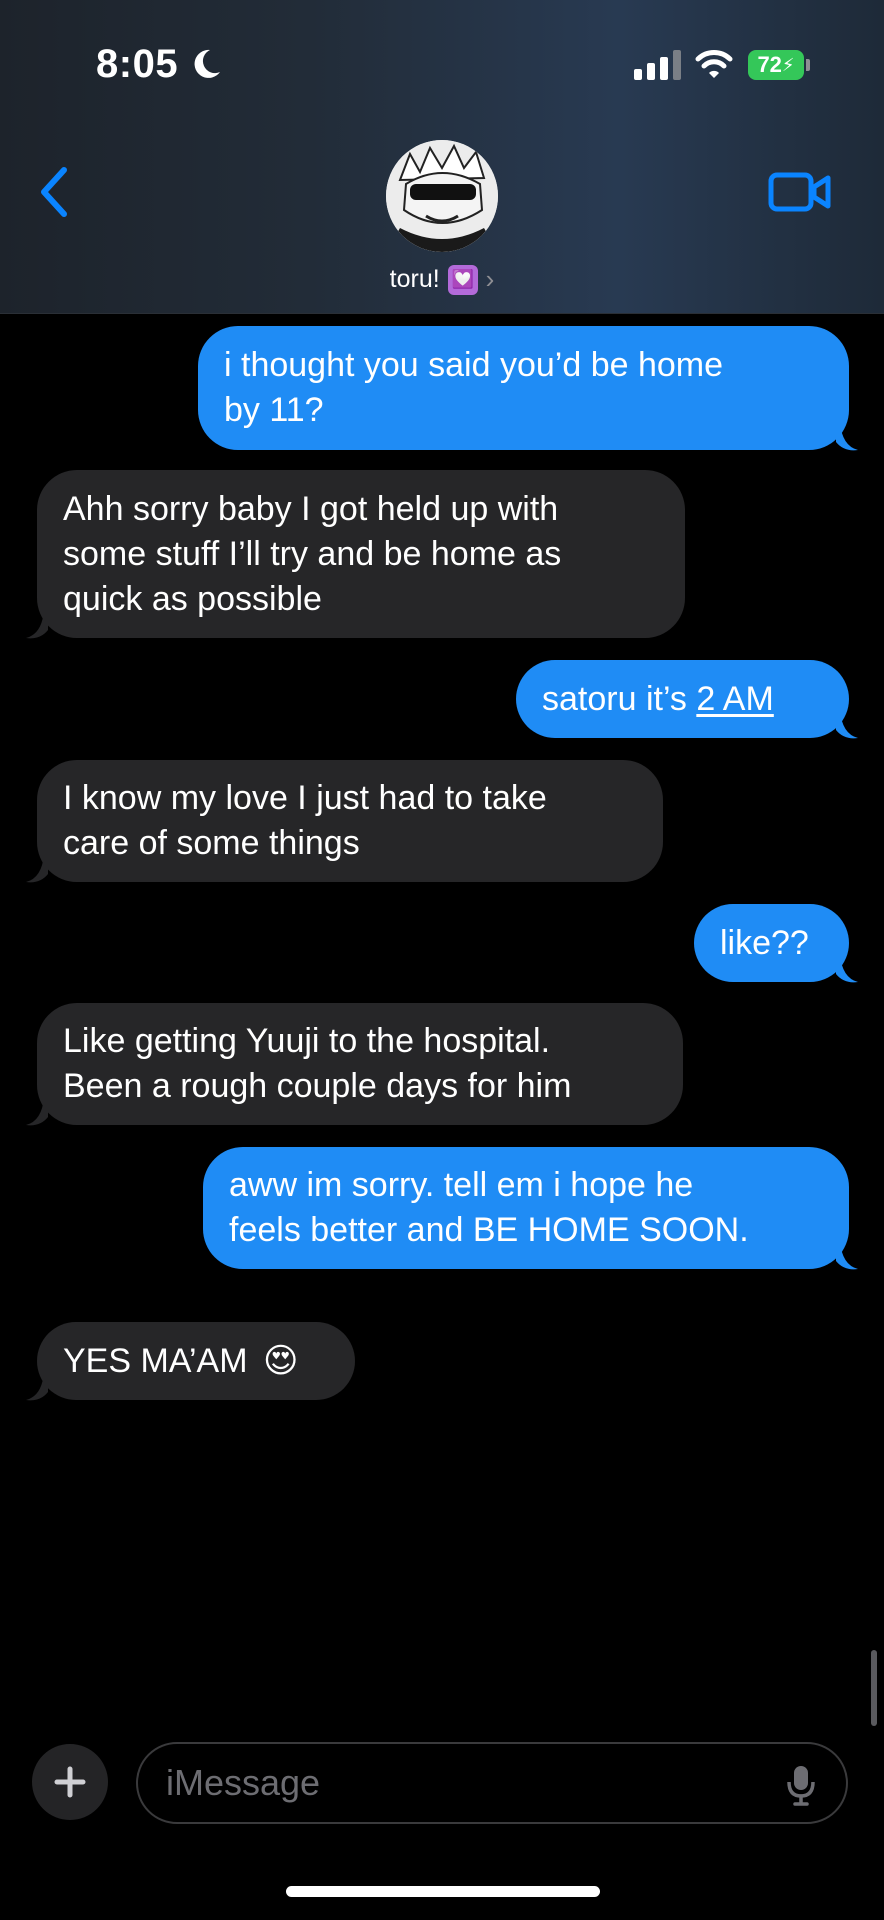 The image size is (884, 1920). Describe the element at coordinates (800, 192) in the screenshot. I see `video-camera-icon` at that location.